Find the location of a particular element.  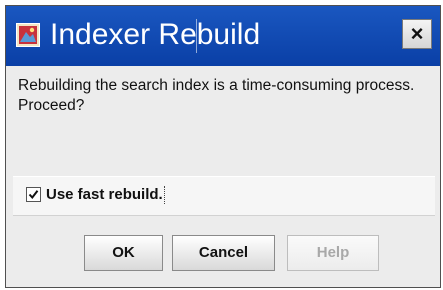

ok-button: OK is located at coordinates (123, 253).